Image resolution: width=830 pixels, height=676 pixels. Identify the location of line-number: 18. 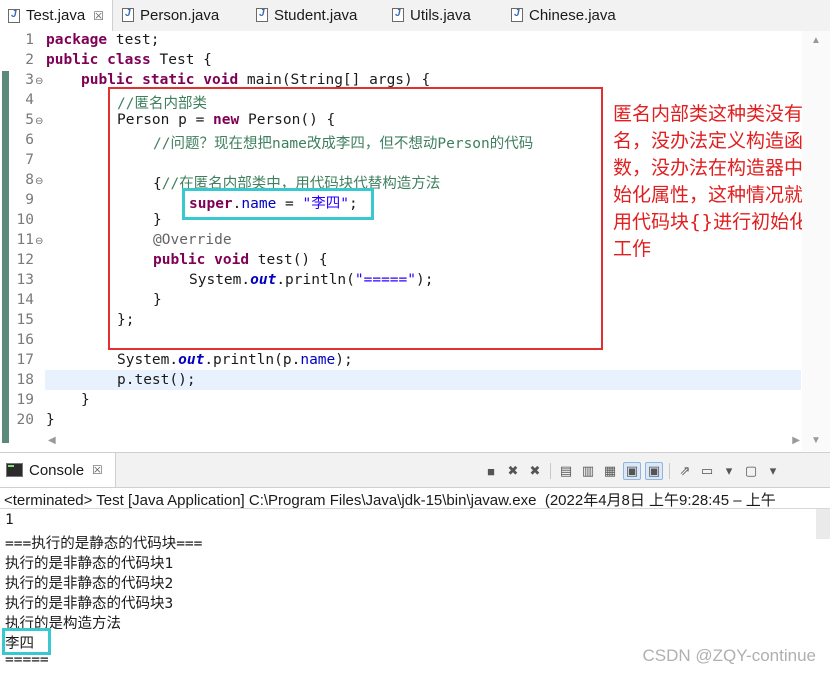
(25, 380).